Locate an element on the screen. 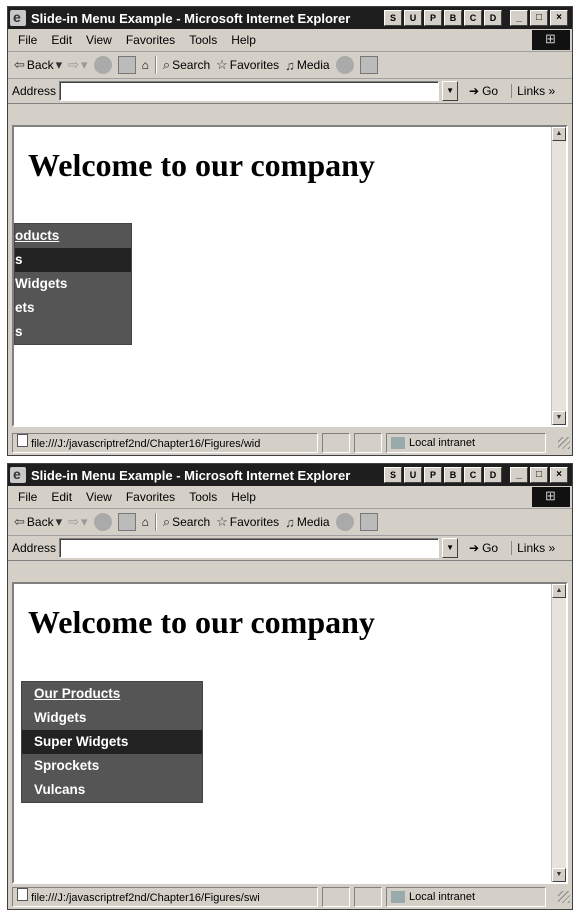 This screenshot has width=576, height=913. page-heading: Welcome to our company is located at coordinates (201, 165).